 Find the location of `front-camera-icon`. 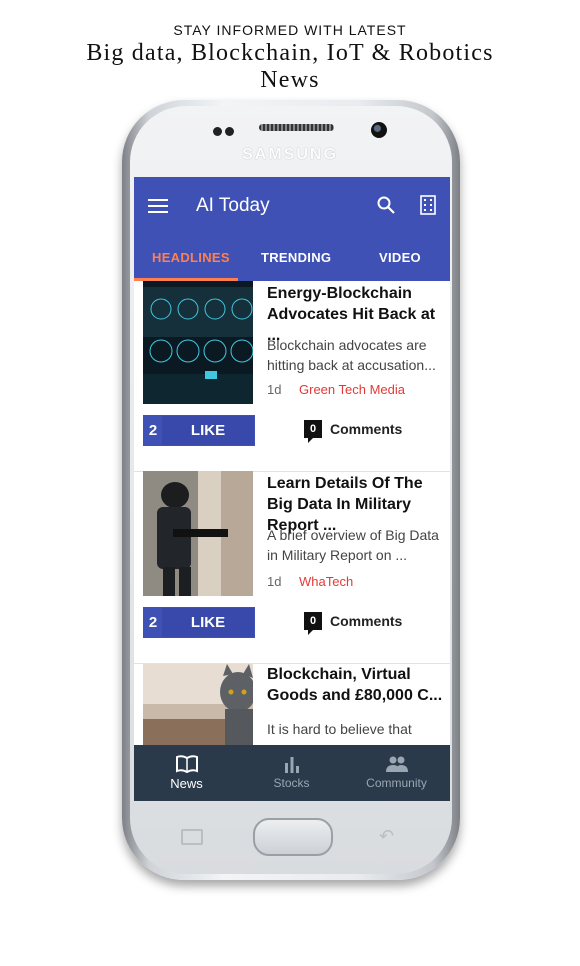

front-camera-icon is located at coordinates (379, 130).